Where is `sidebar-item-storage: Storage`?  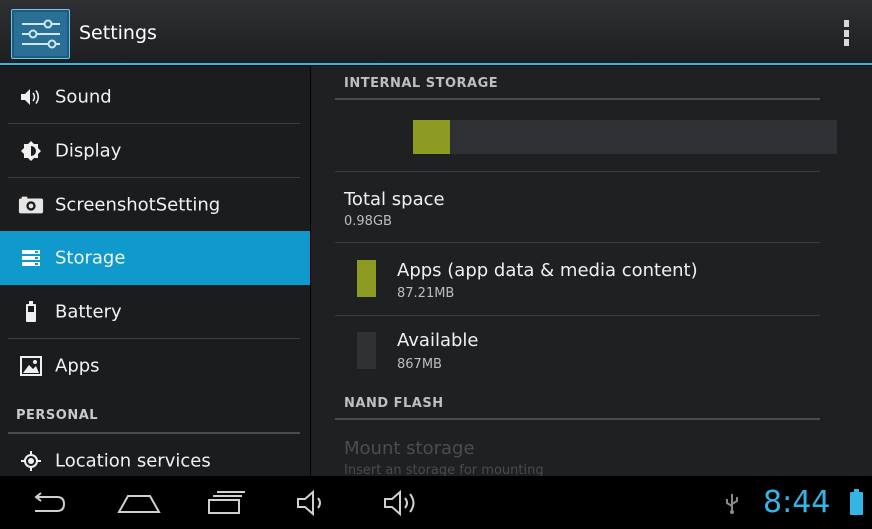 sidebar-item-storage: Storage is located at coordinates (155, 258).